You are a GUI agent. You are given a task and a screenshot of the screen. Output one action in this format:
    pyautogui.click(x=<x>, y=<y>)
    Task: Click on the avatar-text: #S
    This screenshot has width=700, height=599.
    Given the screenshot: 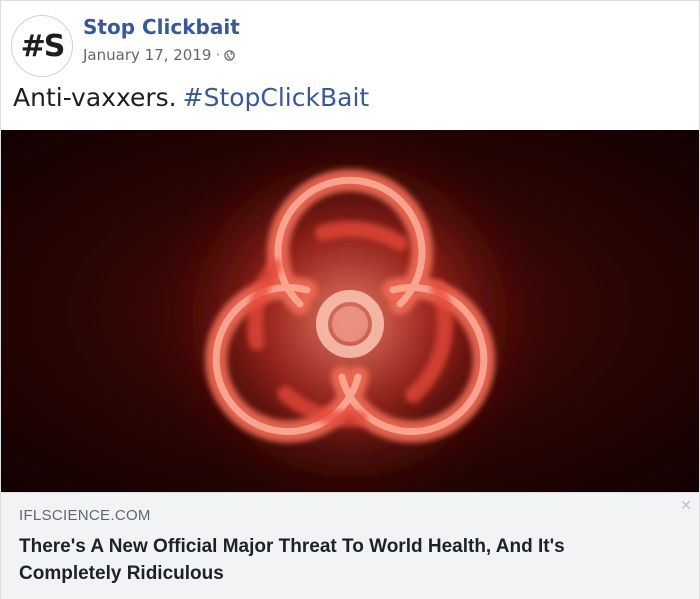 What is the action you would take?
    pyautogui.click(x=43, y=46)
    